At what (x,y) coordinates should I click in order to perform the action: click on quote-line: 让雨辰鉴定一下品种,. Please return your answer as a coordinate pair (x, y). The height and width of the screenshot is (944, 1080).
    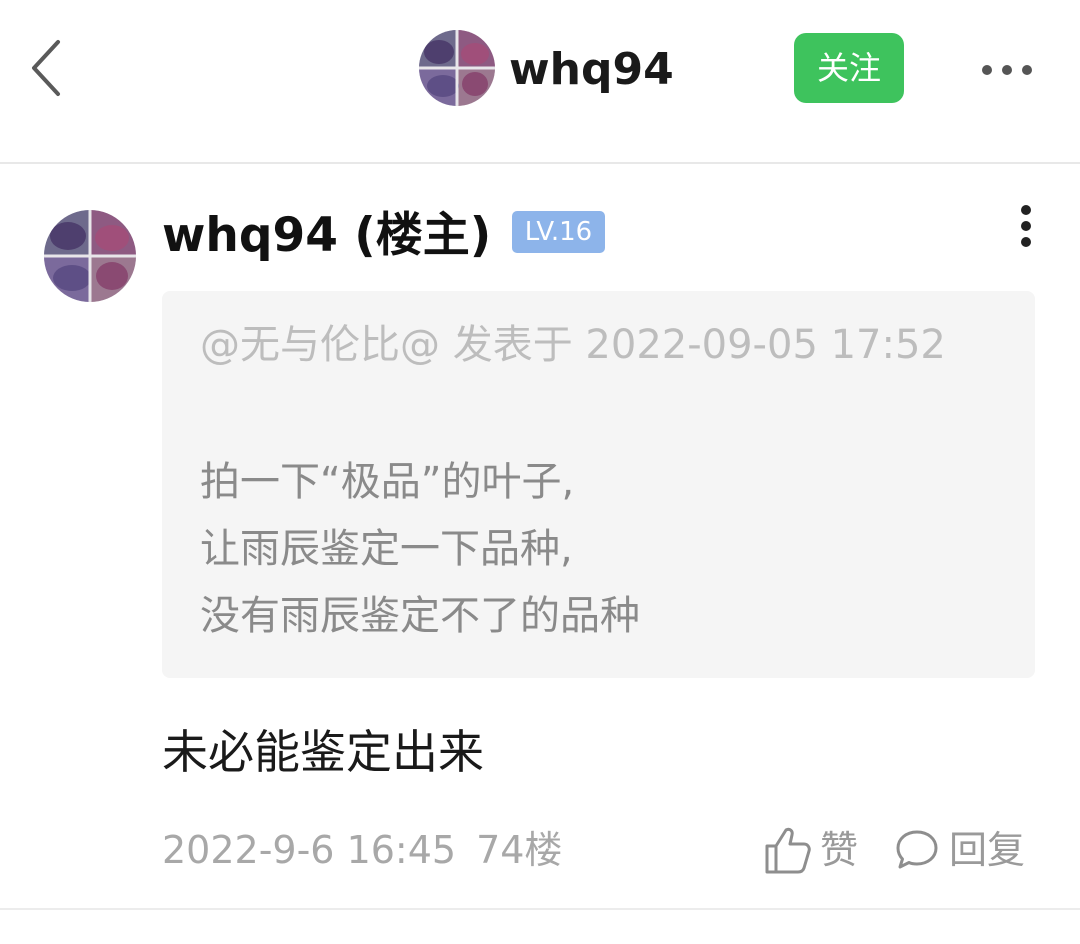
    Looking at the image, I should click on (386, 549).